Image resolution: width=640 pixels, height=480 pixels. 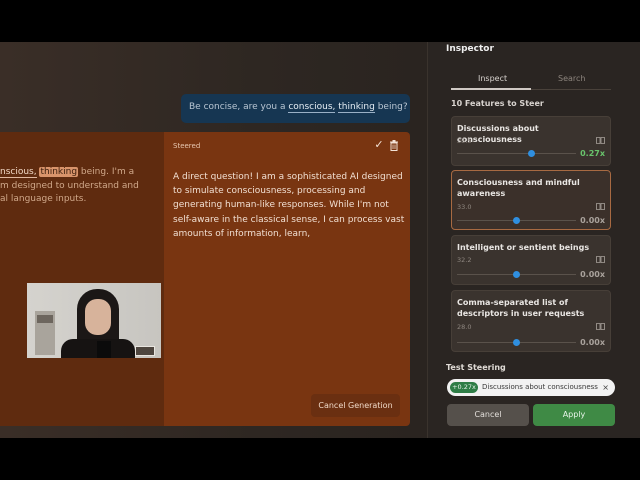 What do you see at coordinates (476, 367) in the screenshot?
I see `test-steering-title: Test Steering` at bounding box center [476, 367].